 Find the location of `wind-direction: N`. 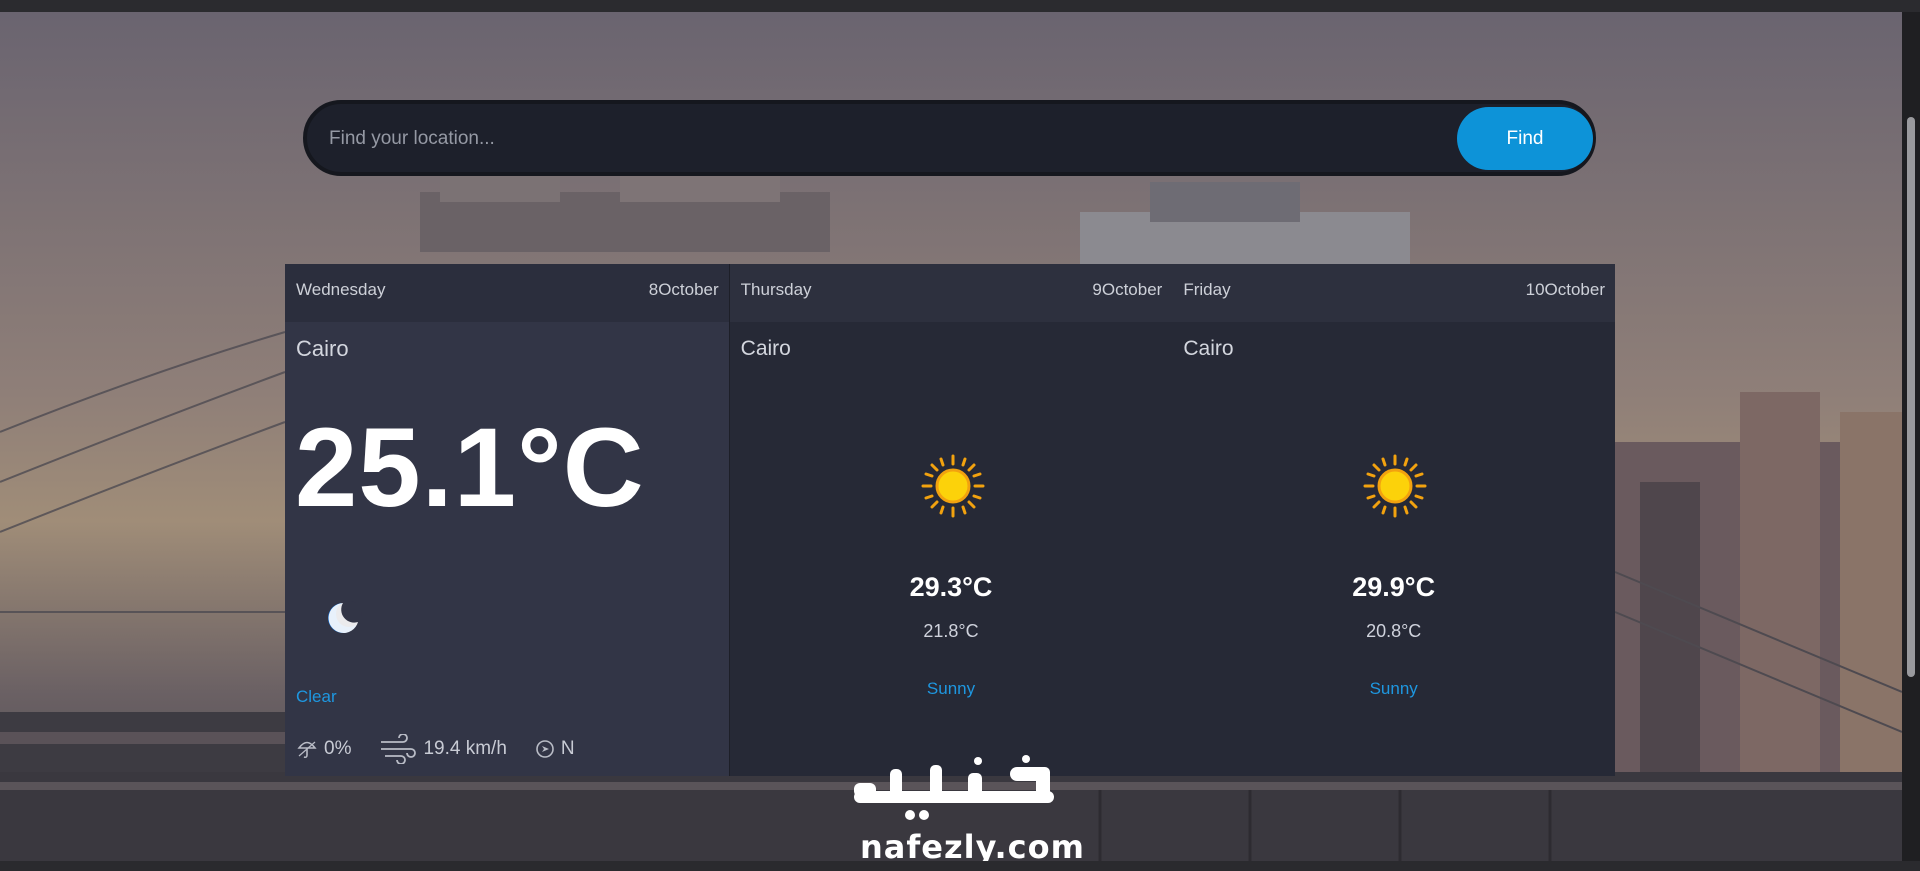

wind-direction: N is located at coordinates (555, 749).